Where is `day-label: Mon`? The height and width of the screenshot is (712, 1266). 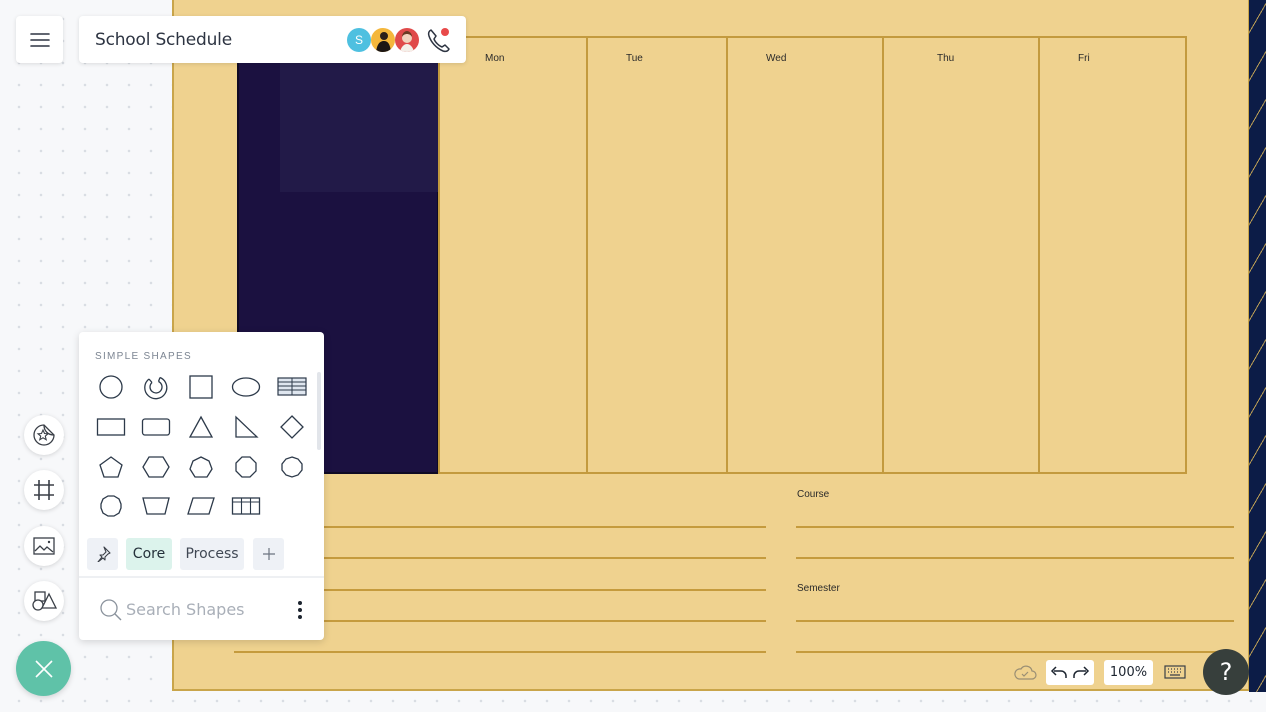 day-label: Mon is located at coordinates (495, 58).